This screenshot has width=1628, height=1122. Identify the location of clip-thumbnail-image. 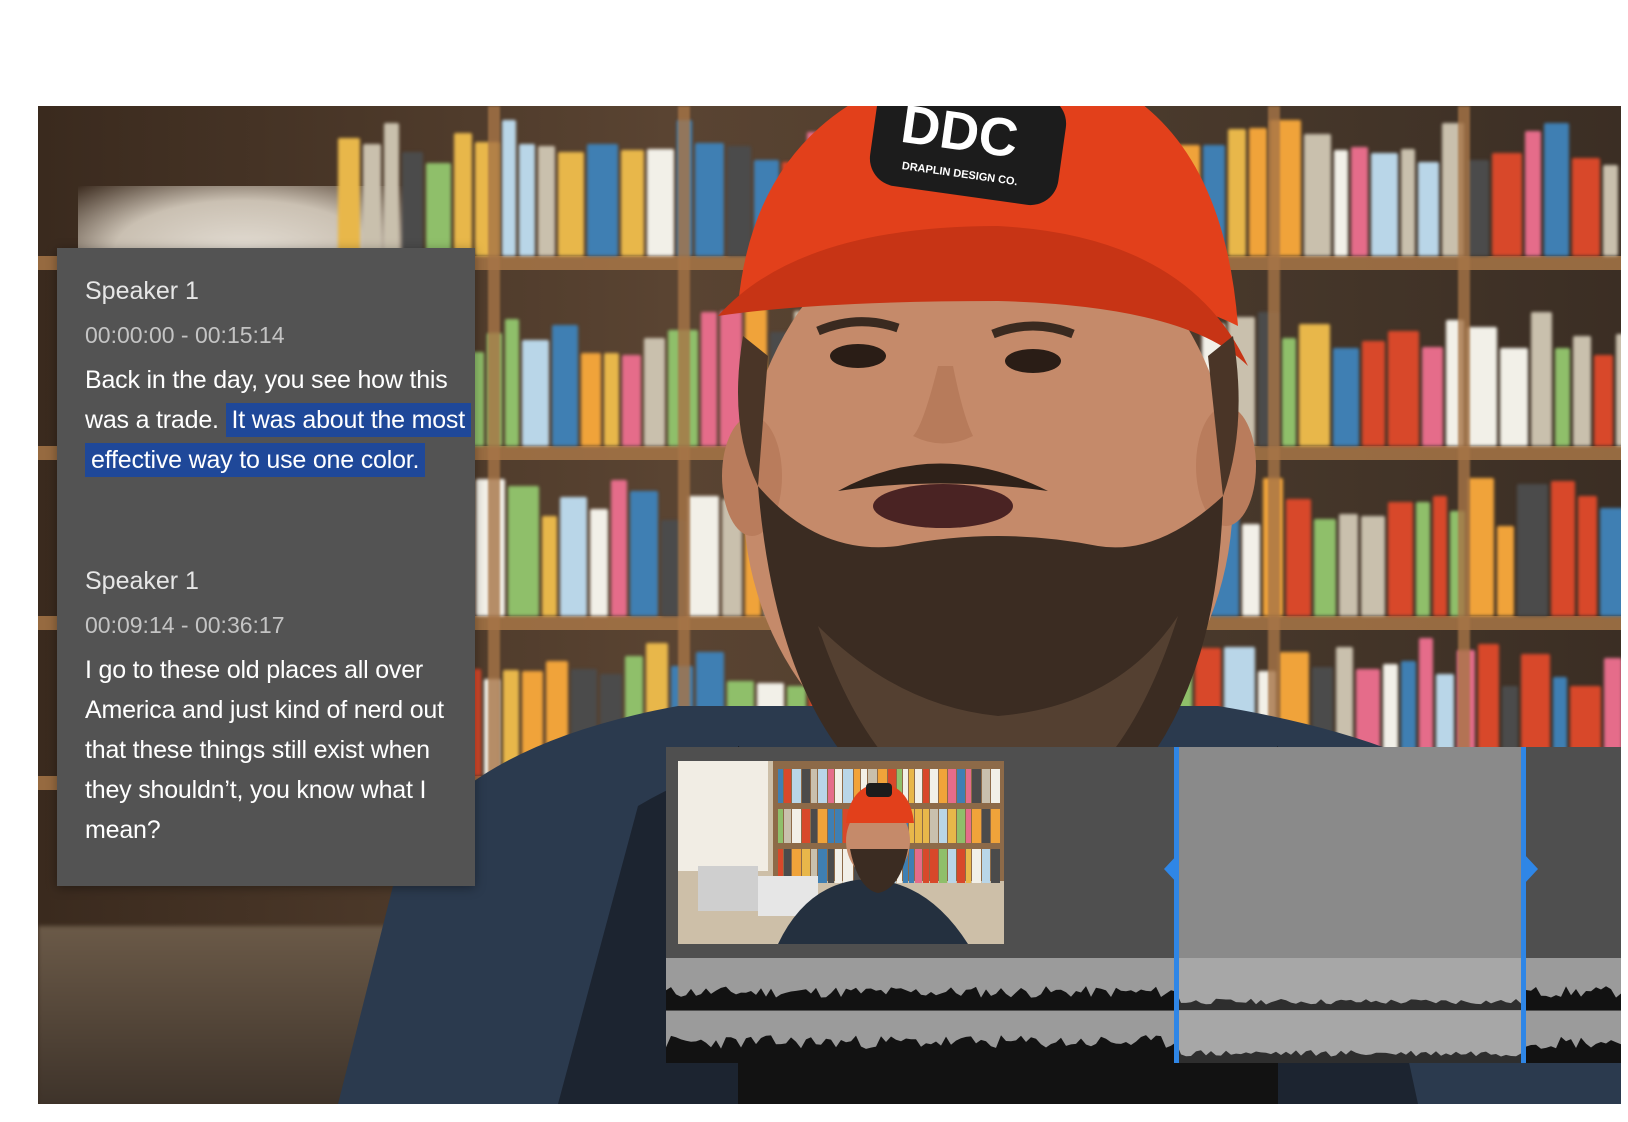
(841, 852).